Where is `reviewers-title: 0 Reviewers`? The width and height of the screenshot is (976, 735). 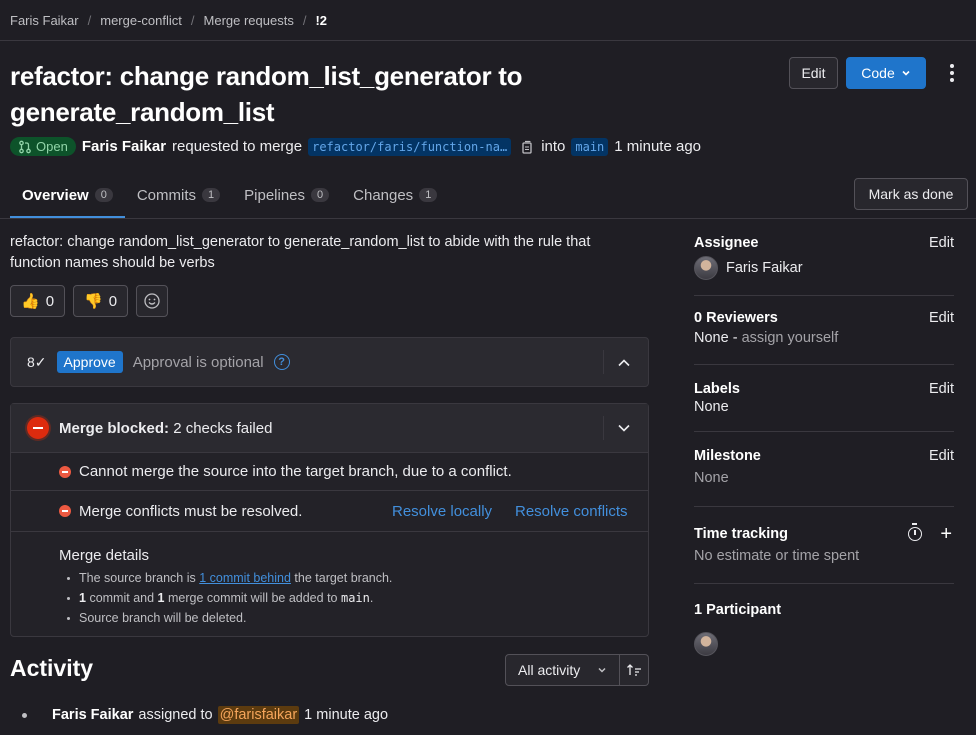
reviewers-title: 0 Reviewers is located at coordinates (736, 318).